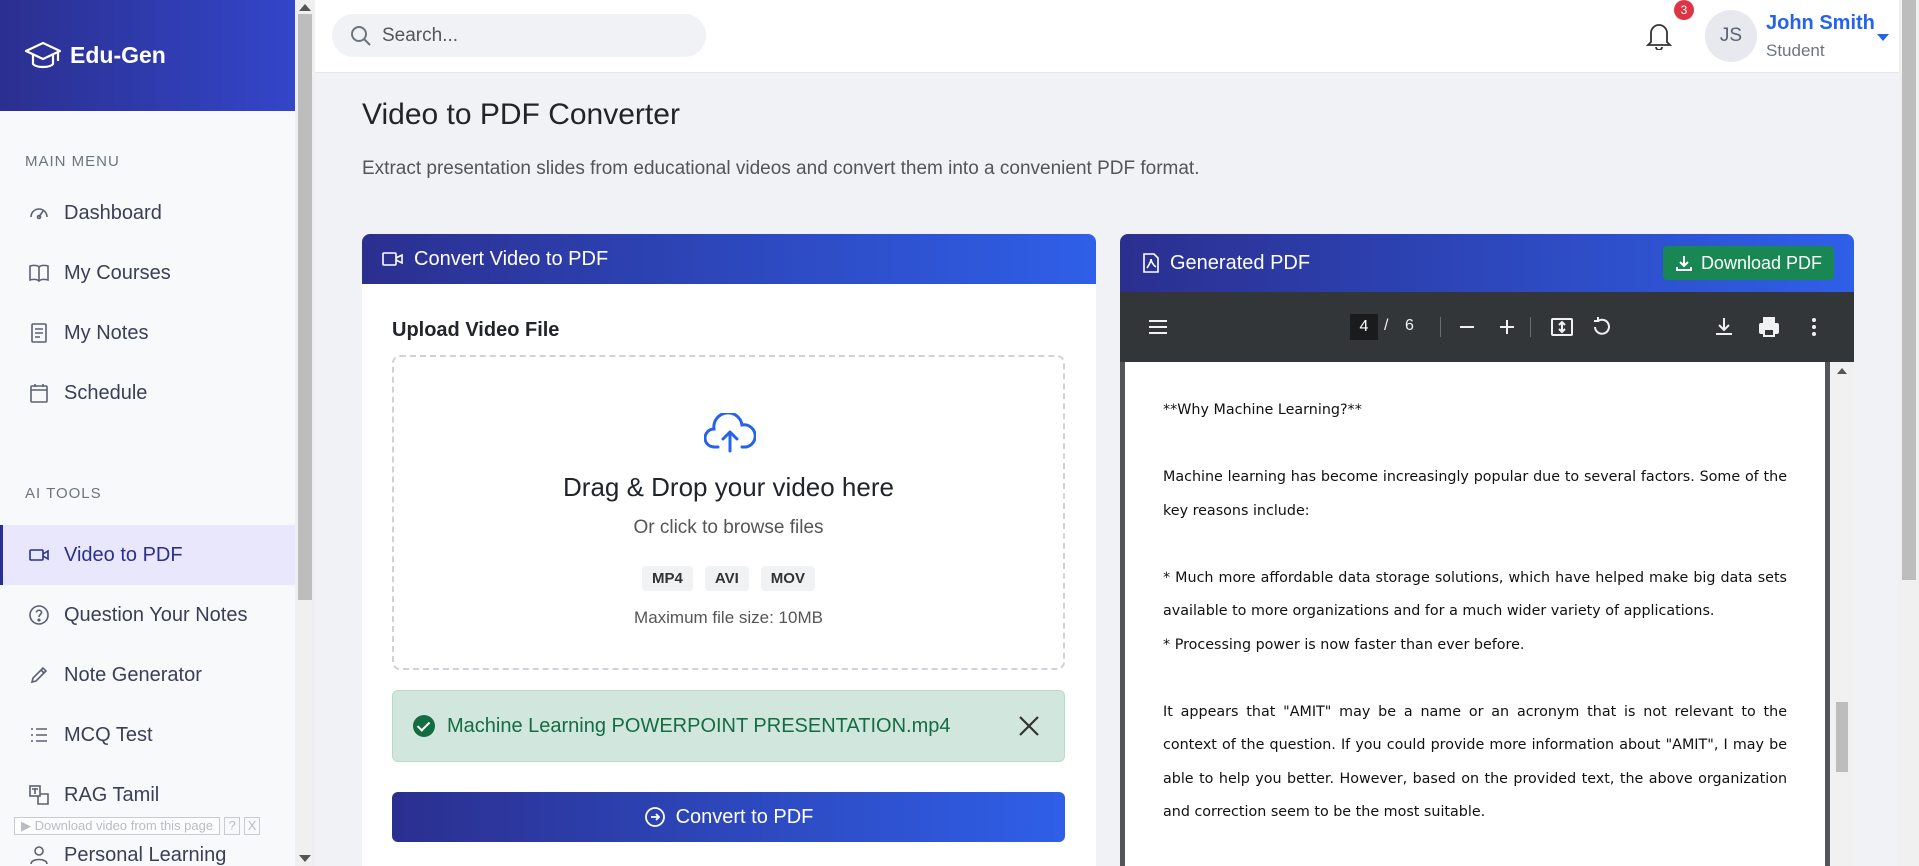  What do you see at coordinates (39, 675) in the screenshot?
I see `pencil-icon` at bounding box center [39, 675].